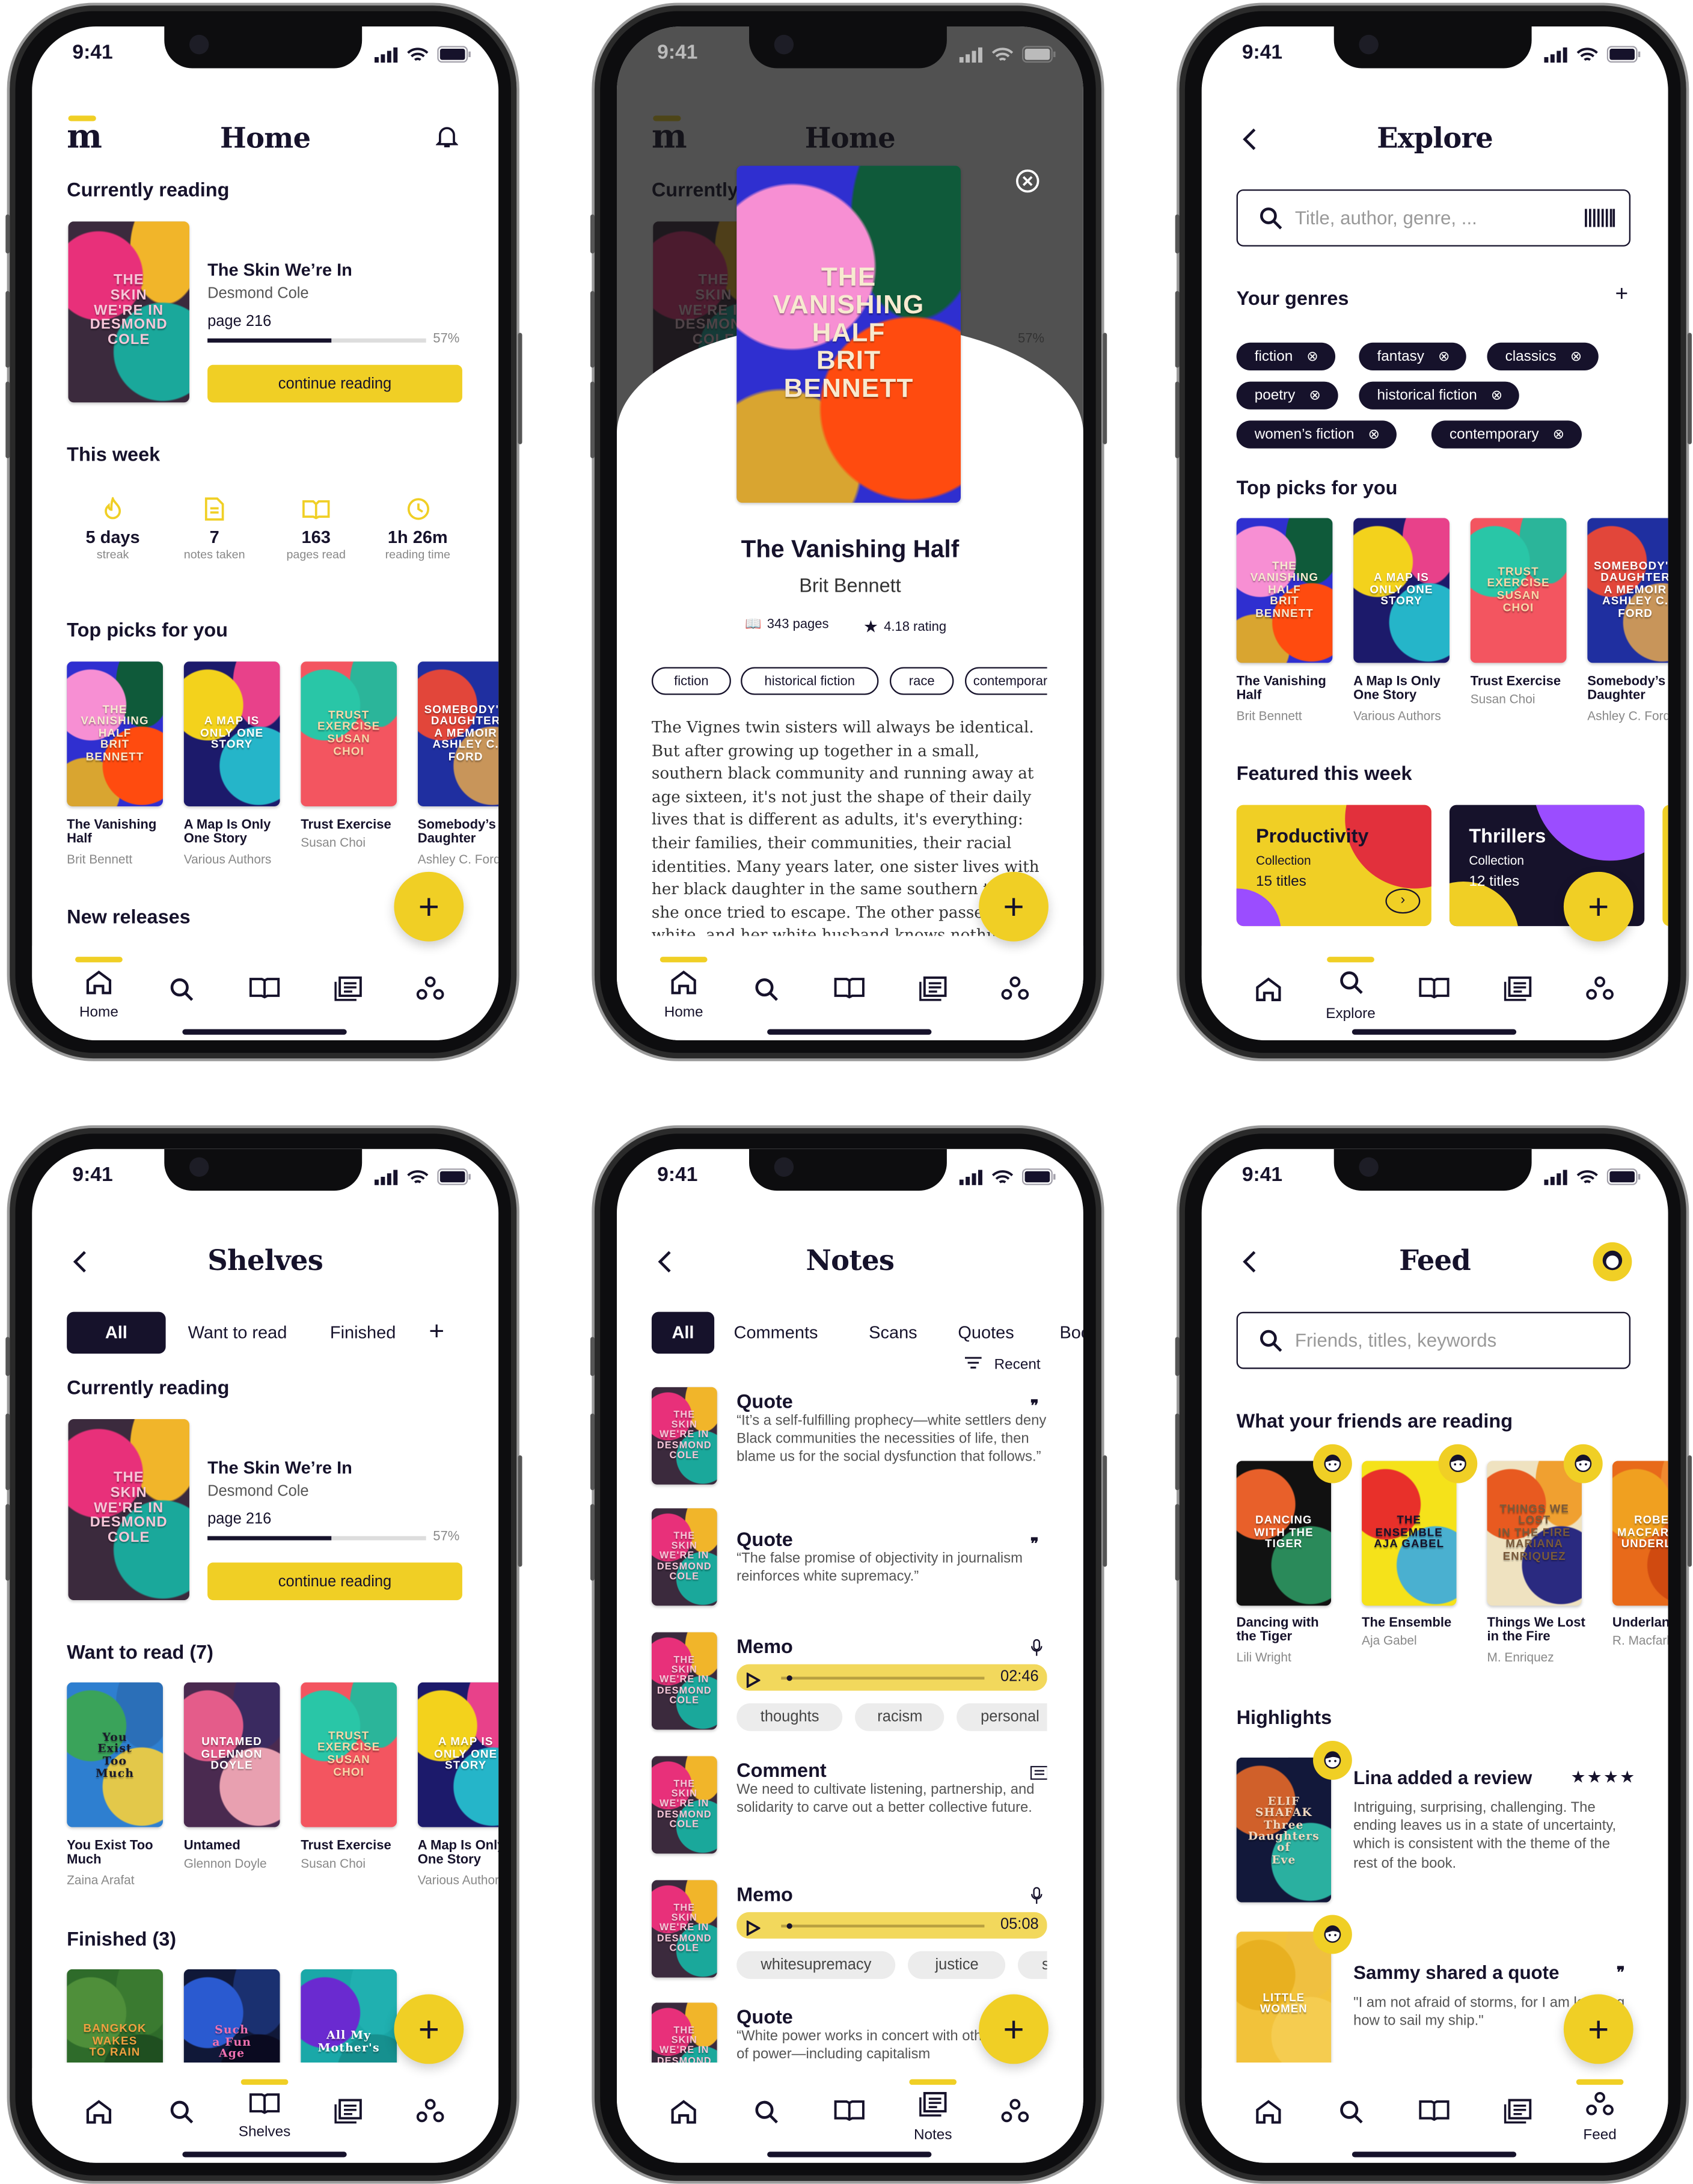  Describe the element at coordinates (1403, 901) in the screenshot. I see `chevron-right-icon: ›` at that location.